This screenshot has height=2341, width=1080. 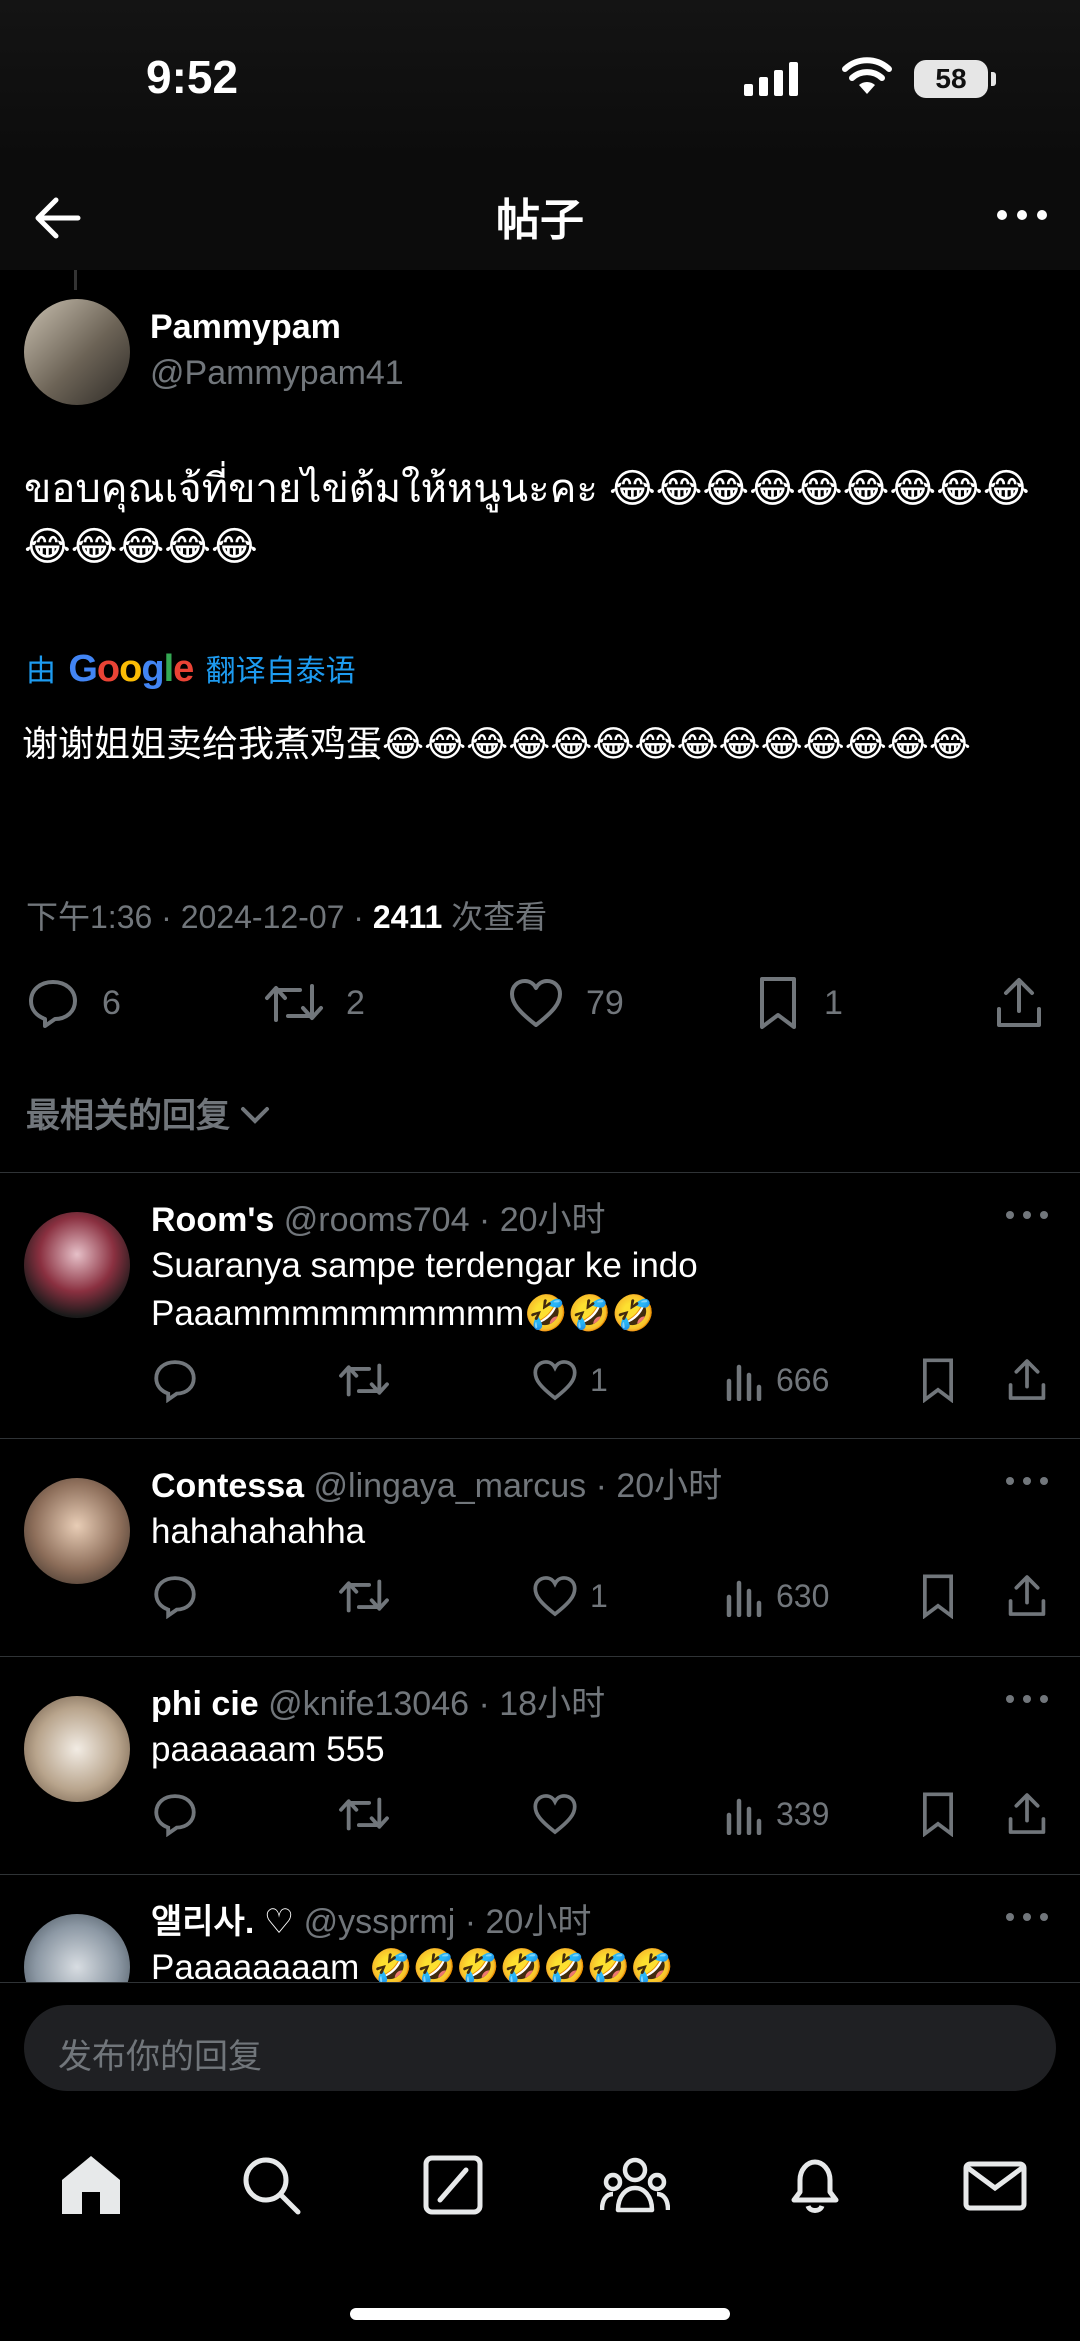 What do you see at coordinates (222, 1922) in the screenshot?
I see `reply-author-name: 앨리사. ♡` at bounding box center [222, 1922].